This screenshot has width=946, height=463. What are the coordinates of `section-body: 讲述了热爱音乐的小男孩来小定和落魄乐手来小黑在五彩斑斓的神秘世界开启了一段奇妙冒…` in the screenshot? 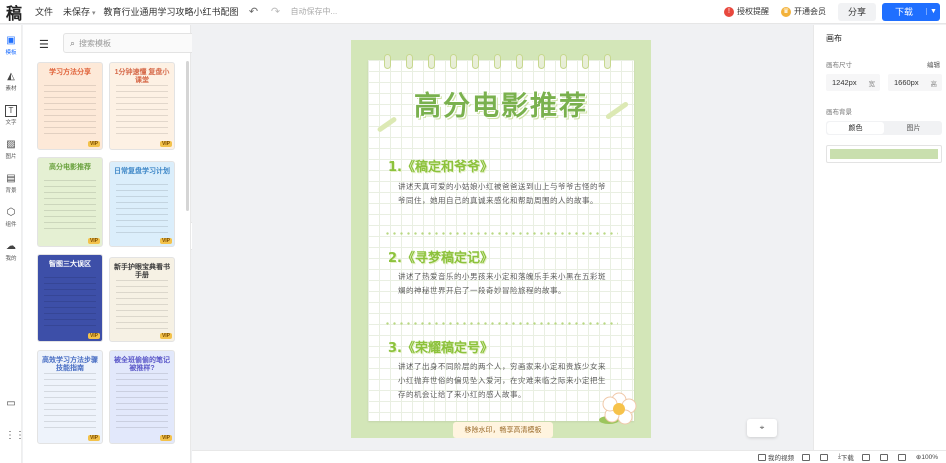 It's located at (504, 284).